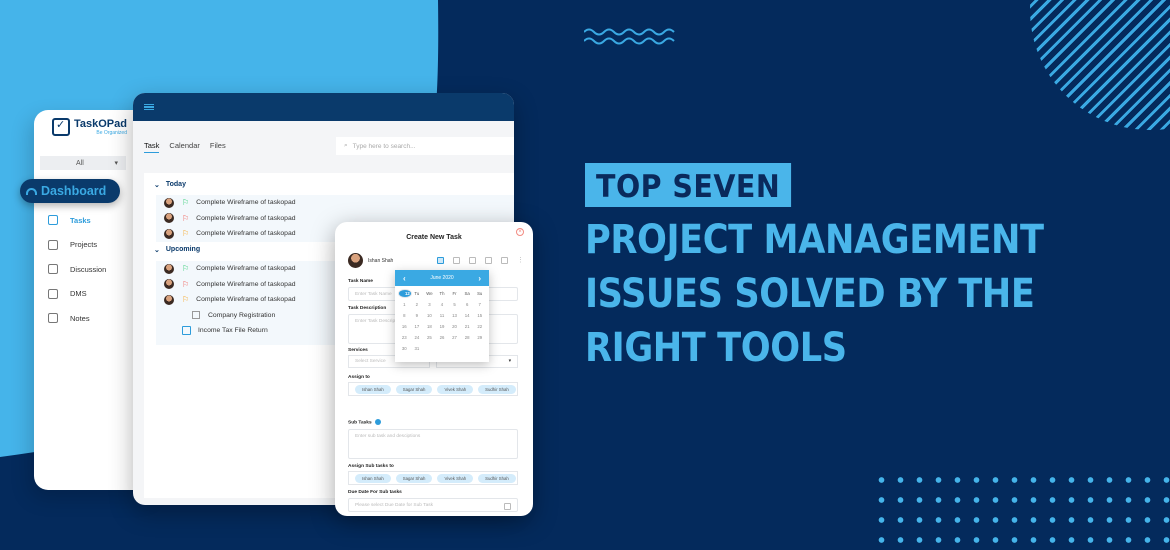 The height and width of the screenshot is (550, 1170). Describe the element at coordinates (335, 203) in the screenshot. I see `task-row: ⚐ Complete Wireframe of taskopad` at that location.